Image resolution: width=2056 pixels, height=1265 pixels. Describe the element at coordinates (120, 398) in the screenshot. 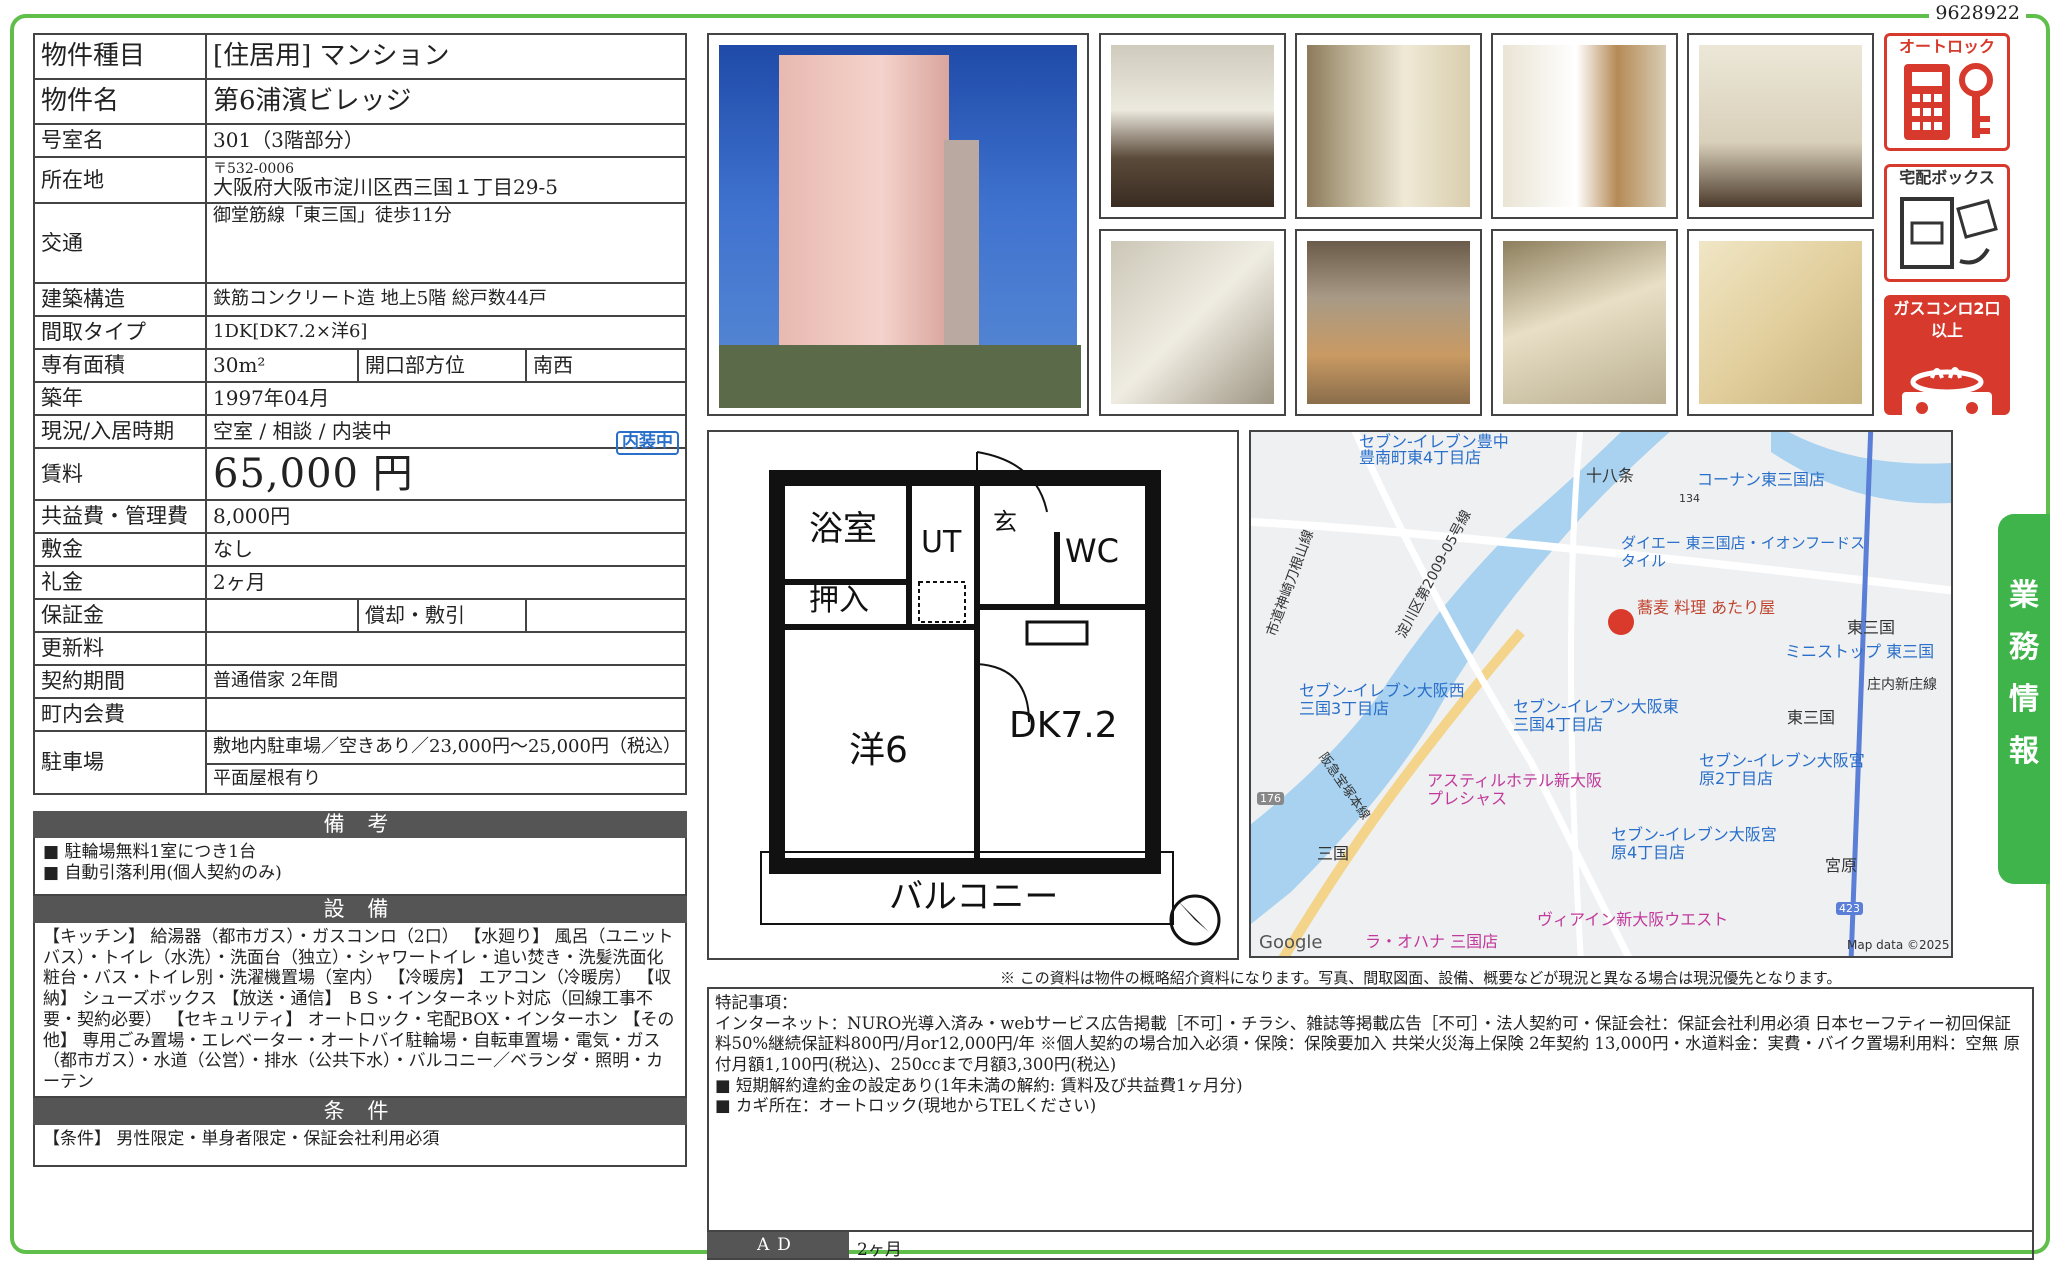

I see `built-label: 築年` at that location.